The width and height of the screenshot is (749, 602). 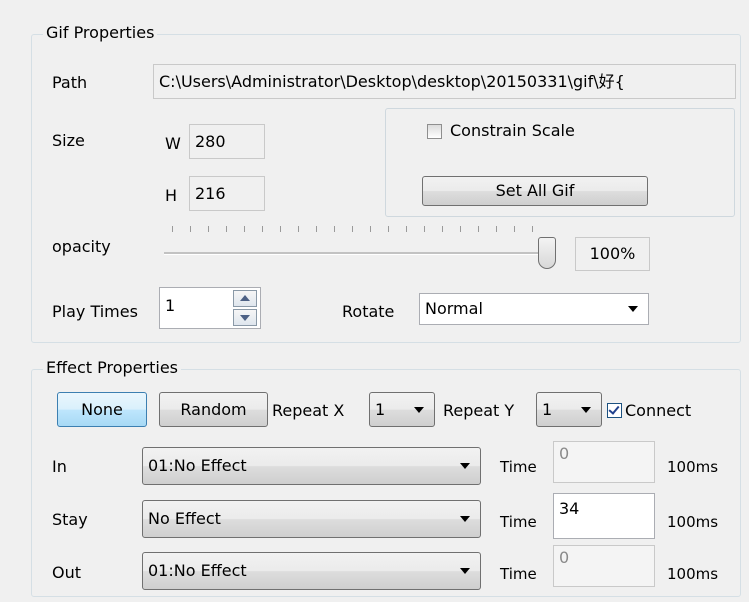 What do you see at coordinates (67, 572) in the screenshot?
I see `out-label: Out` at bounding box center [67, 572].